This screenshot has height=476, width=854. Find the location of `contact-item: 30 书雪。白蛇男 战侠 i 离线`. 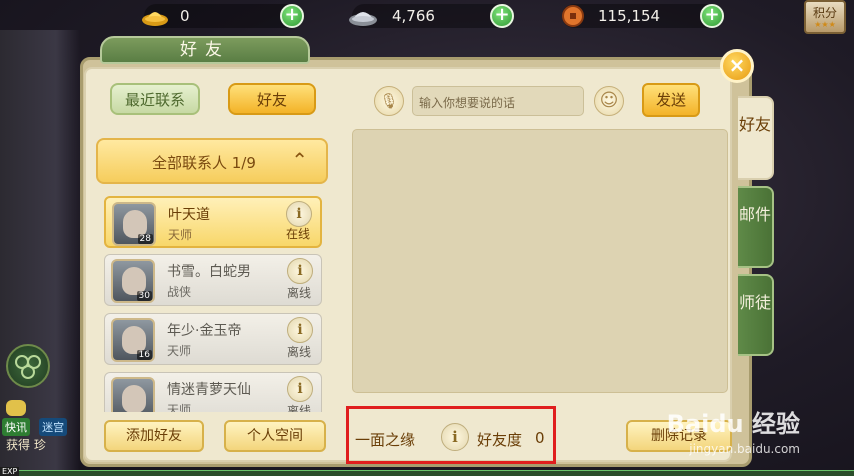

contact-item: 30 书雪。白蛇男 战侠 i 离线 is located at coordinates (213, 280).